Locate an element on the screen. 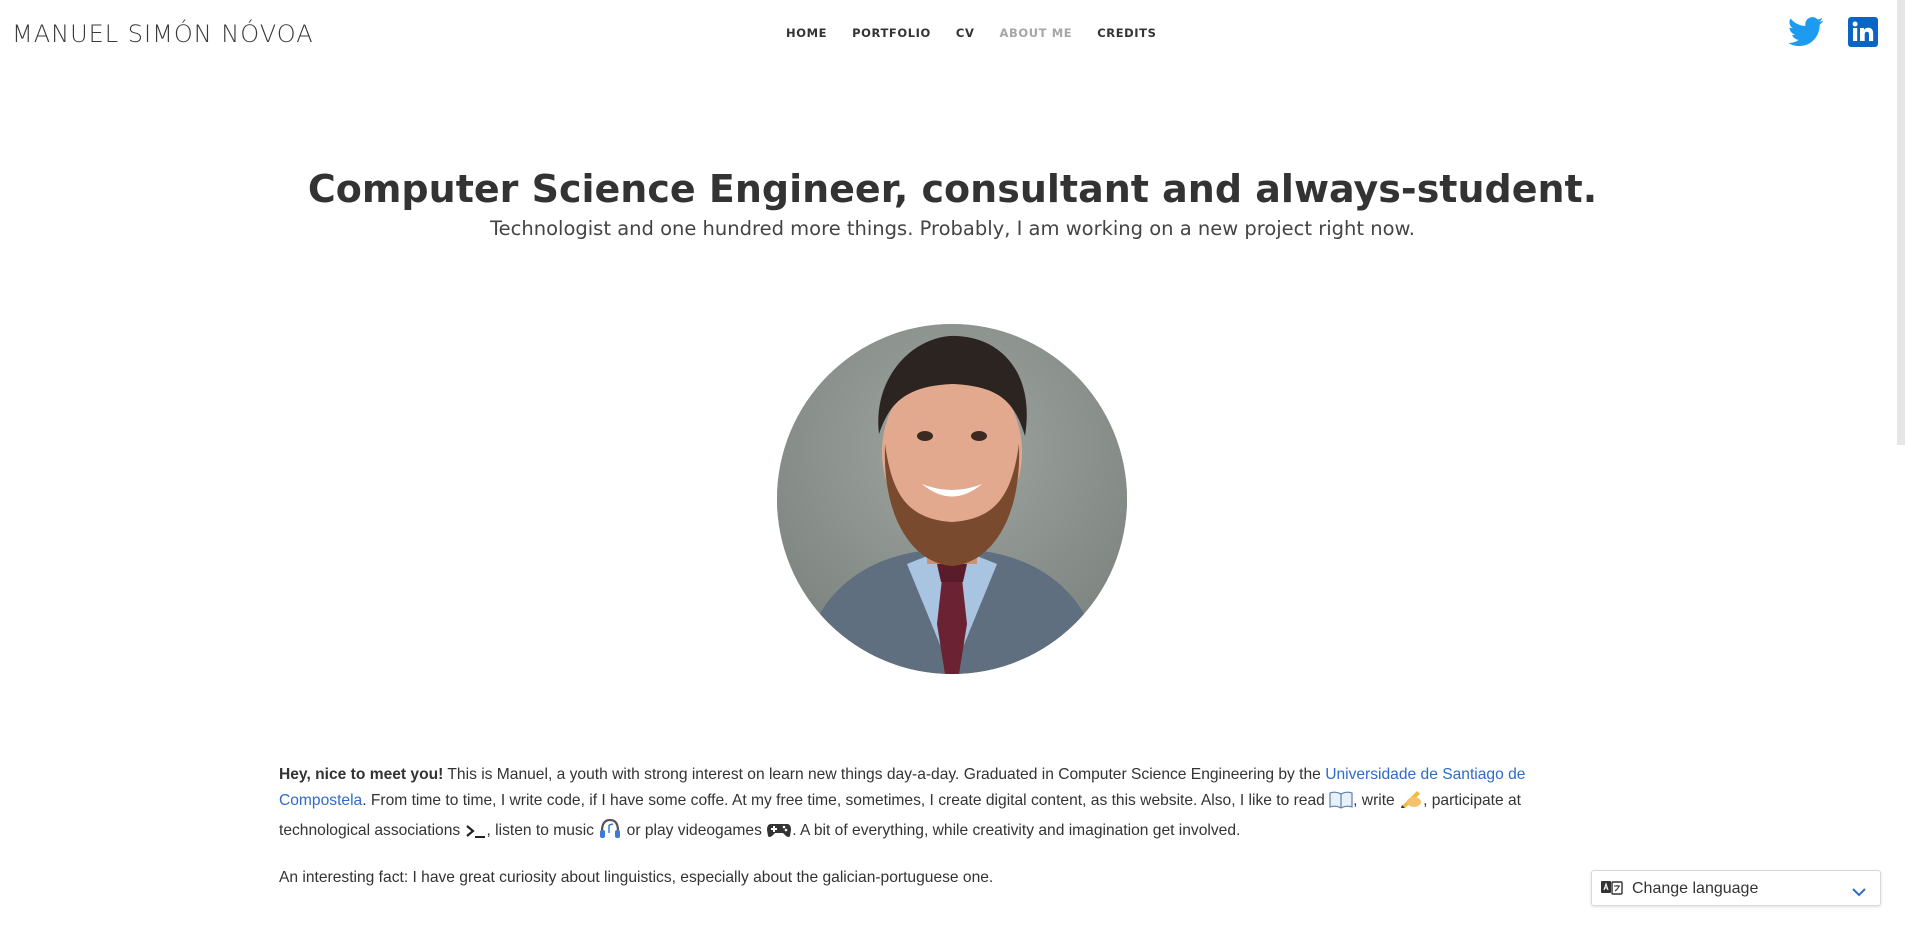  writing-hand-icon is located at coordinates (1411, 802).